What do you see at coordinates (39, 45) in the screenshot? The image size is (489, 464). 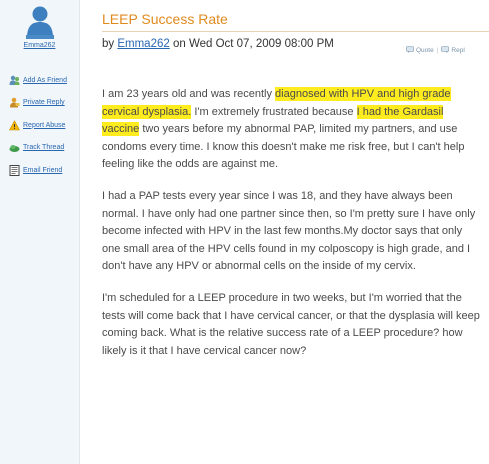 I see `username-link: Emma262` at bounding box center [39, 45].